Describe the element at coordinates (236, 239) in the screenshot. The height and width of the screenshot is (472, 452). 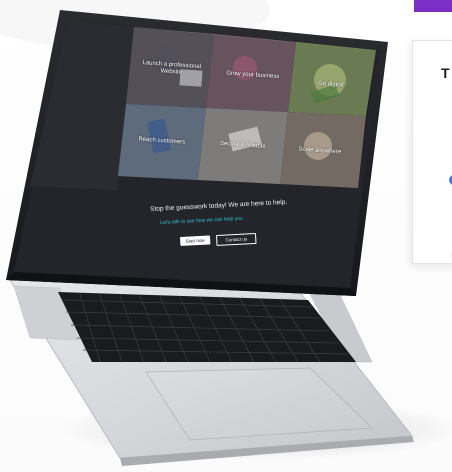
I see `contact-us-button: Contact us` at that location.